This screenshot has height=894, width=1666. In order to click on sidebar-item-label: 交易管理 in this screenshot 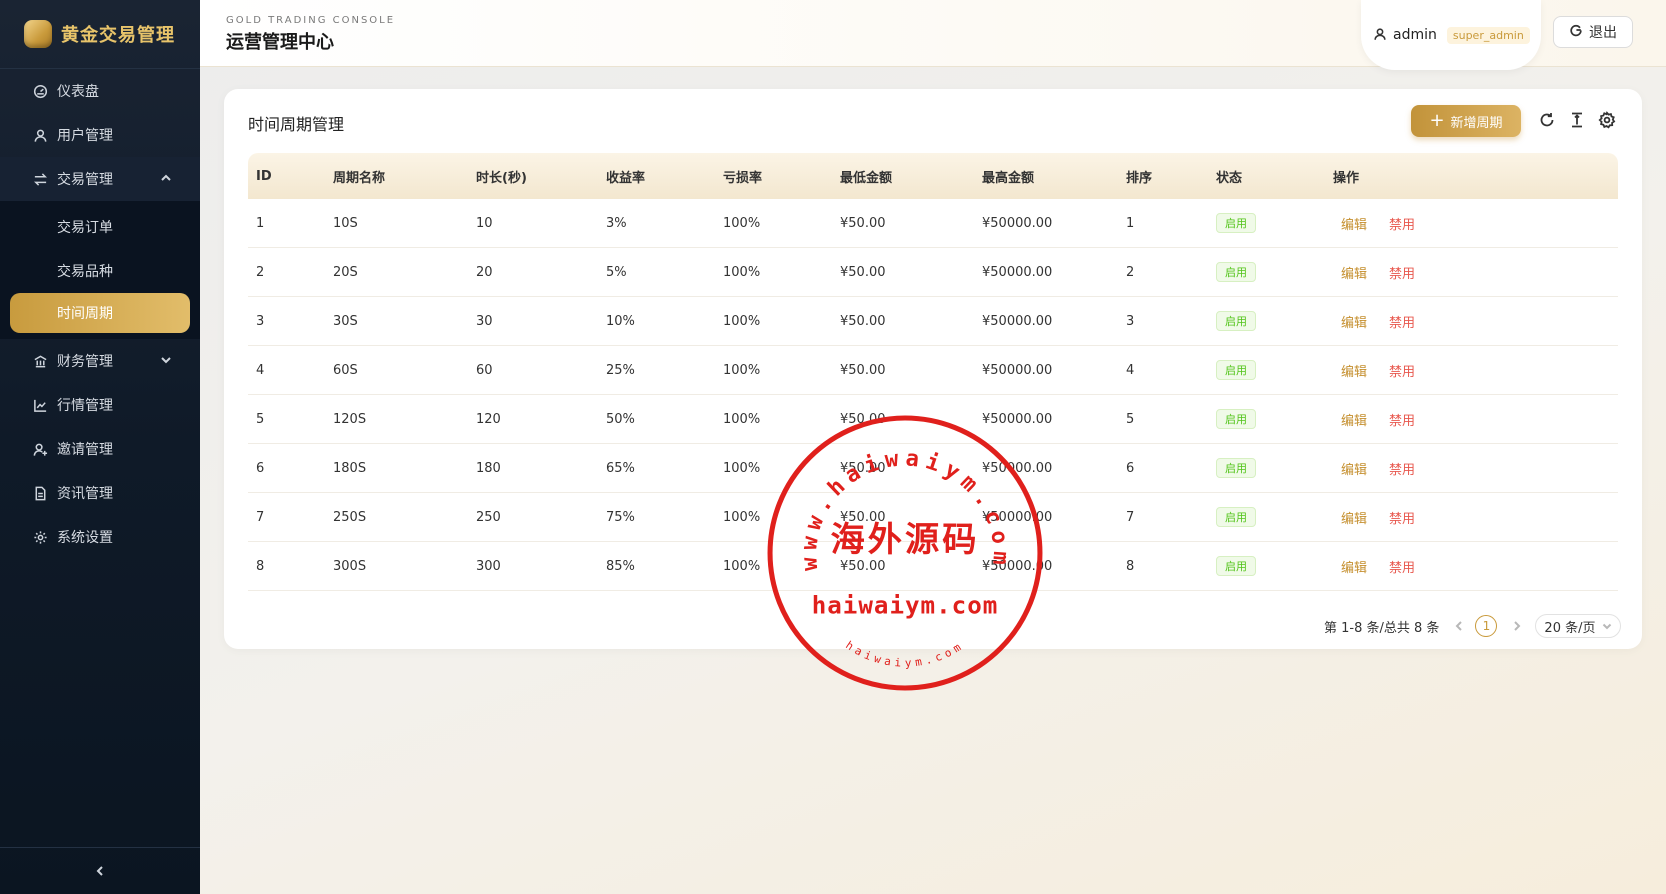, I will do `click(85, 180)`.